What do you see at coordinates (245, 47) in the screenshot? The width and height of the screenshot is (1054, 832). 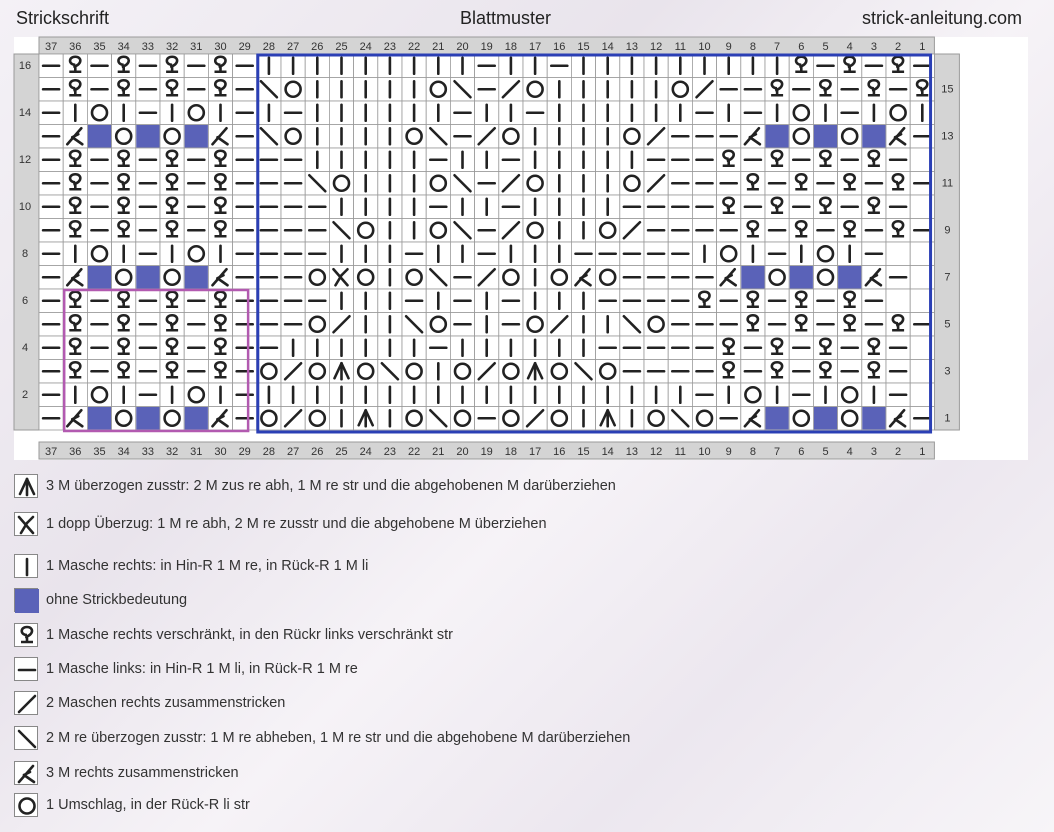 I see `column-number: 29` at bounding box center [245, 47].